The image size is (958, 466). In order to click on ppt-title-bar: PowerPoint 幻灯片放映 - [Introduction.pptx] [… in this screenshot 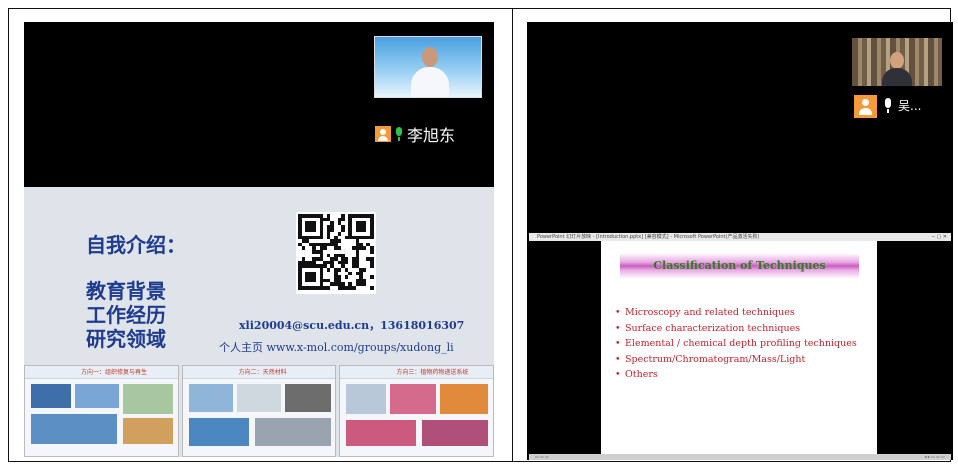, I will do `click(740, 237)`.